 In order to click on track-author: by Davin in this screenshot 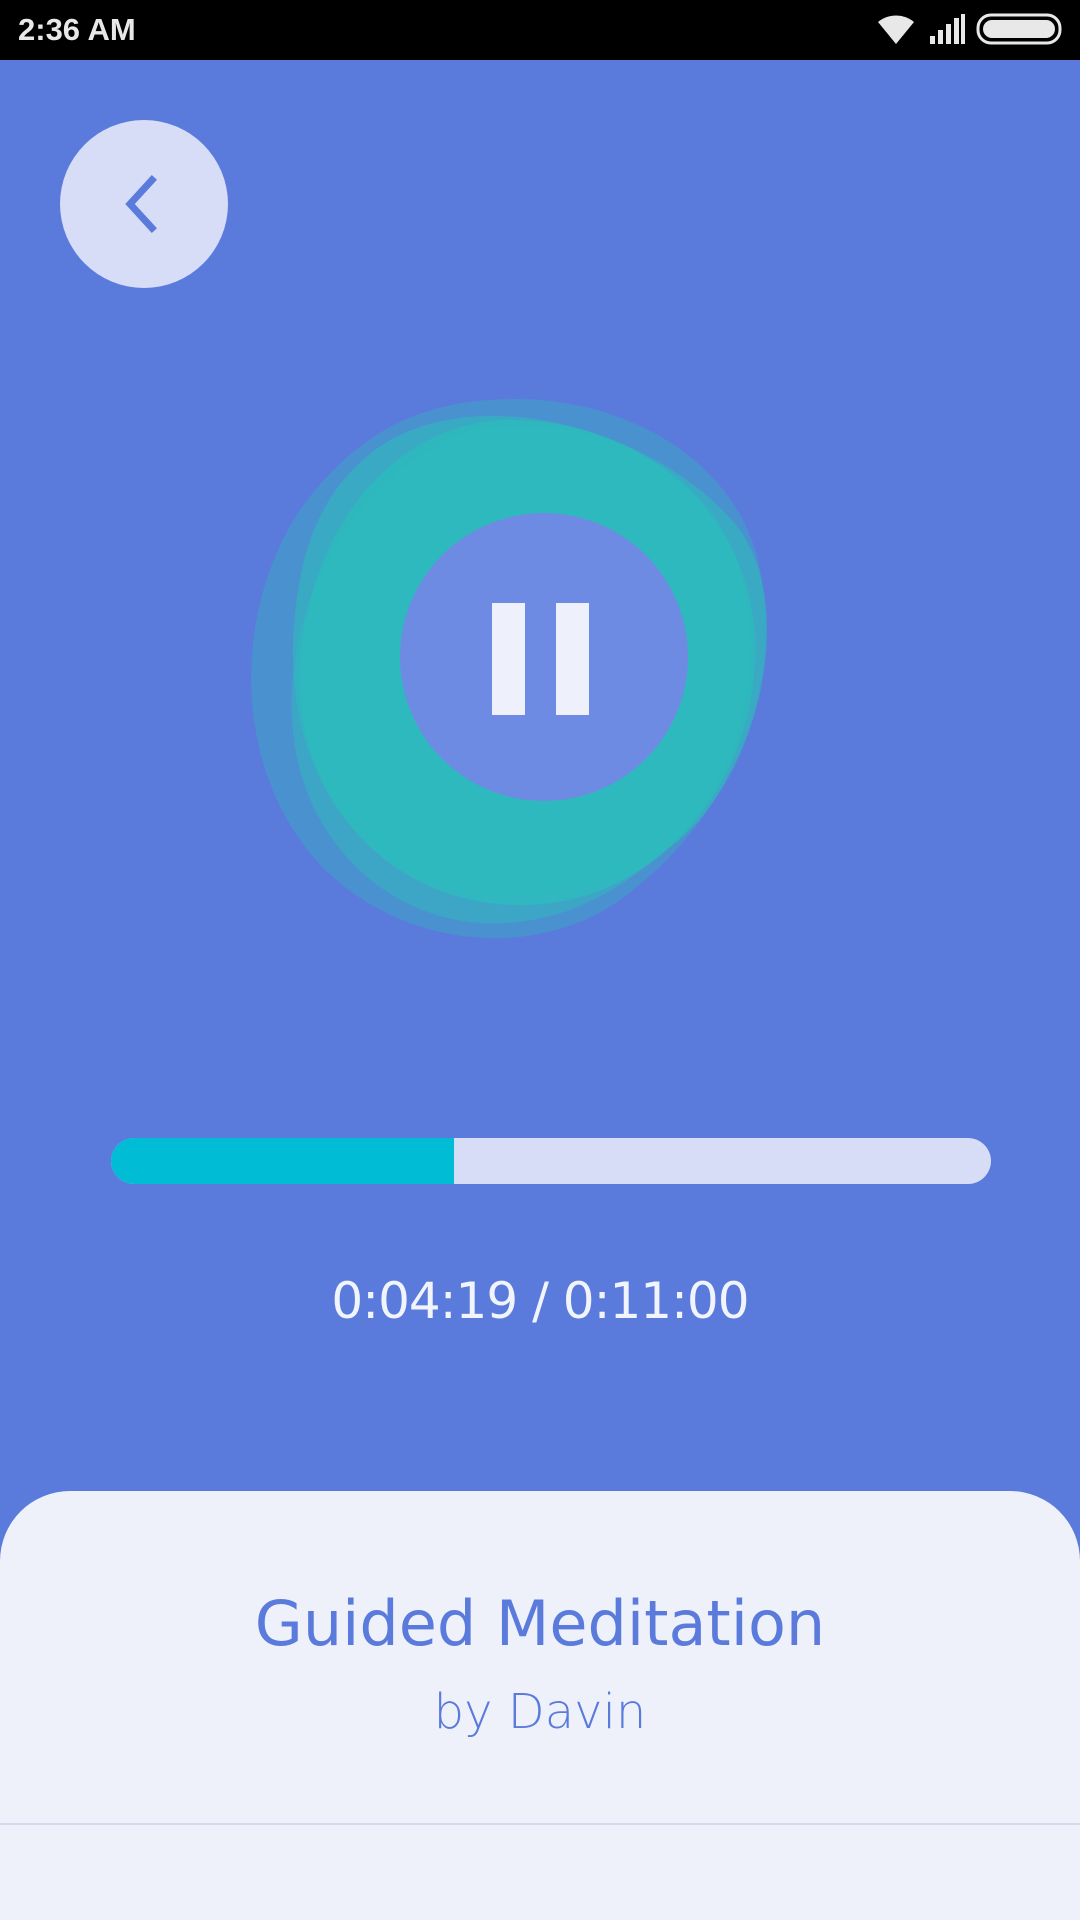, I will do `click(540, 1712)`.